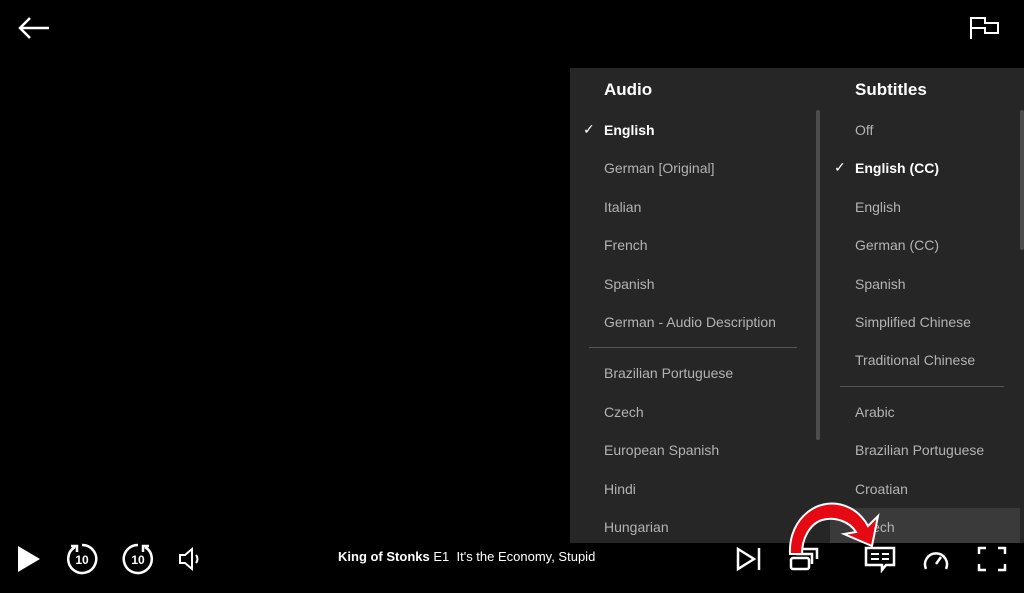 Image resolution: width=1024 pixels, height=593 pixels. I want to click on report-problem-button, so click(985, 28).